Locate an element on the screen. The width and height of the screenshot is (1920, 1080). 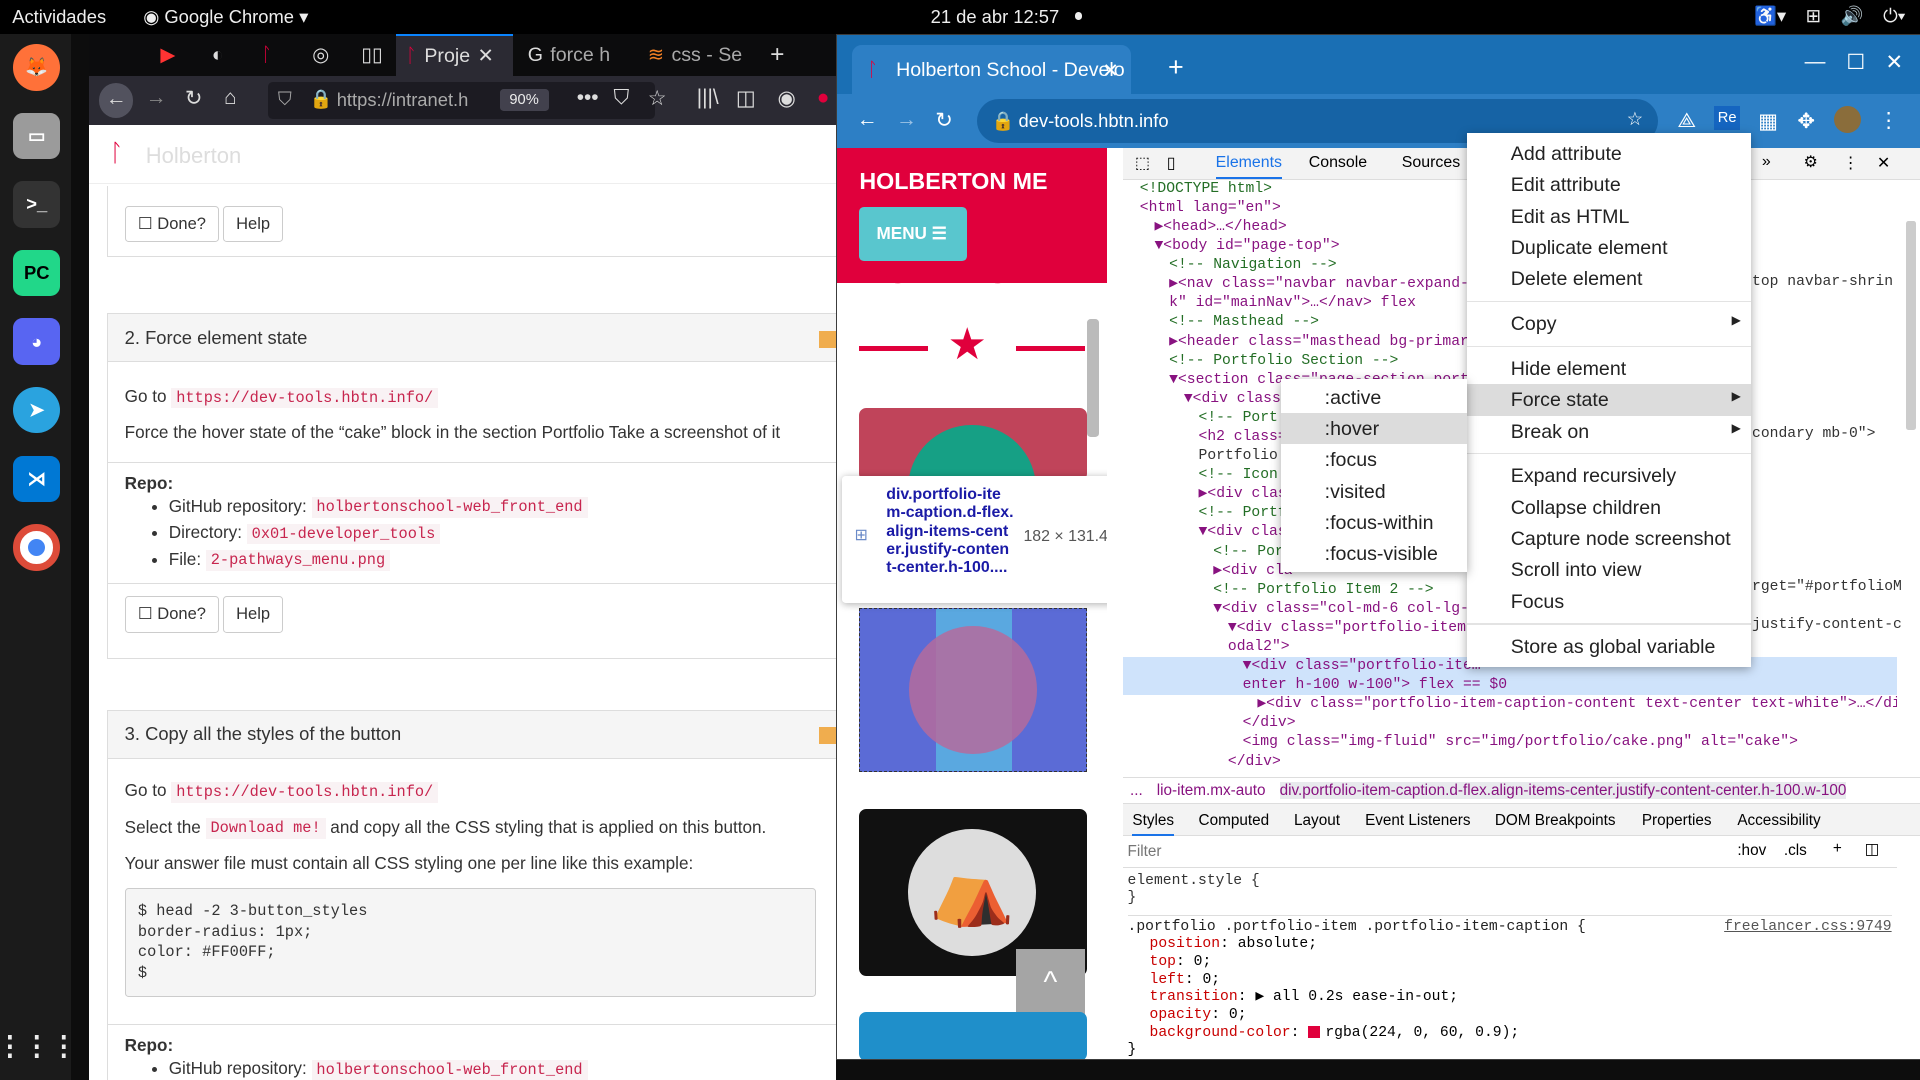
menu-item: Edit as HTML is located at coordinates (1609, 216).